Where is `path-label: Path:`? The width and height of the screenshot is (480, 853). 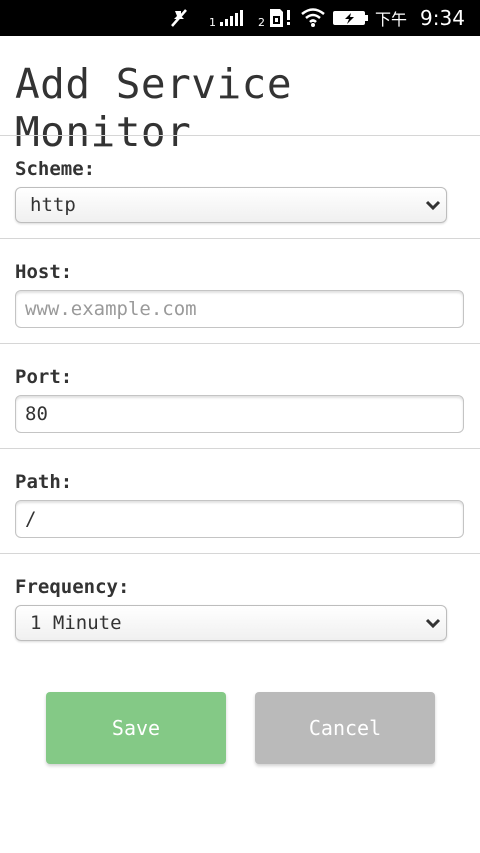
path-label: Path: is located at coordinates (44, 482).